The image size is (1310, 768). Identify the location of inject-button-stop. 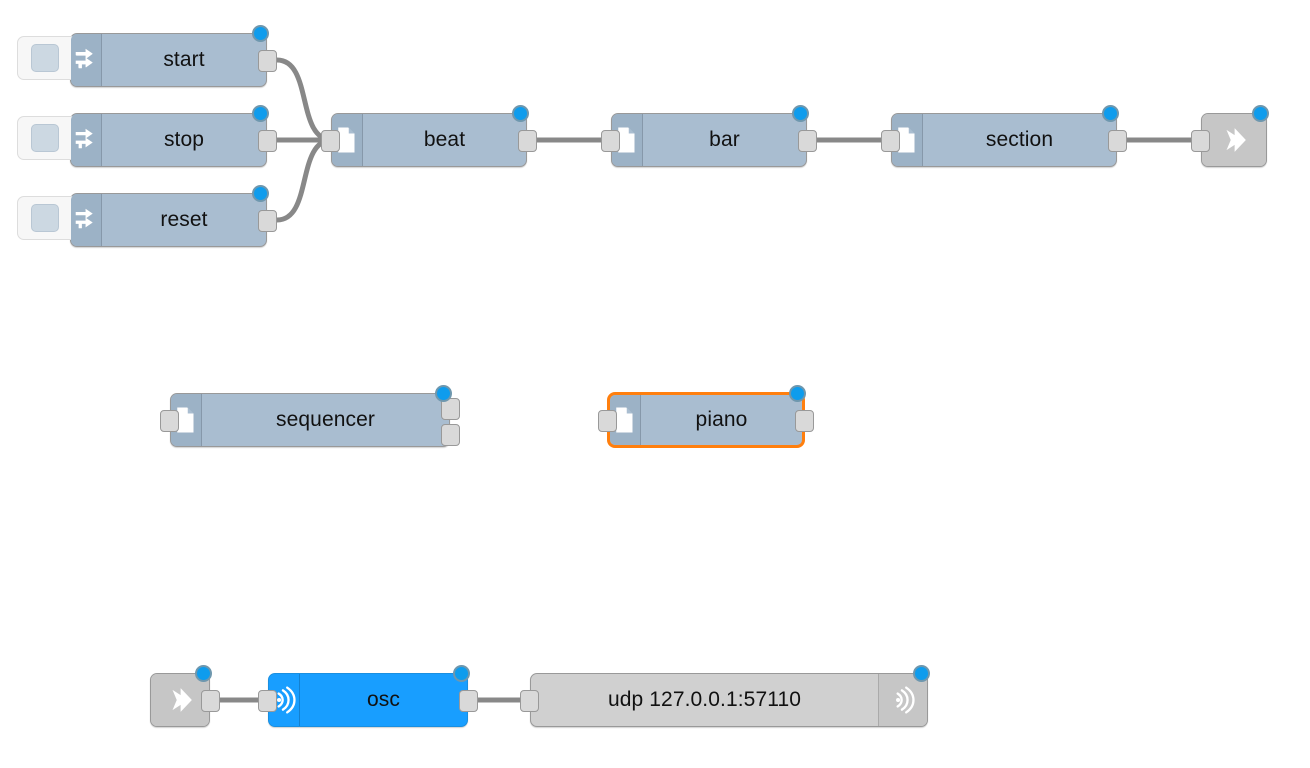
(45, 138).